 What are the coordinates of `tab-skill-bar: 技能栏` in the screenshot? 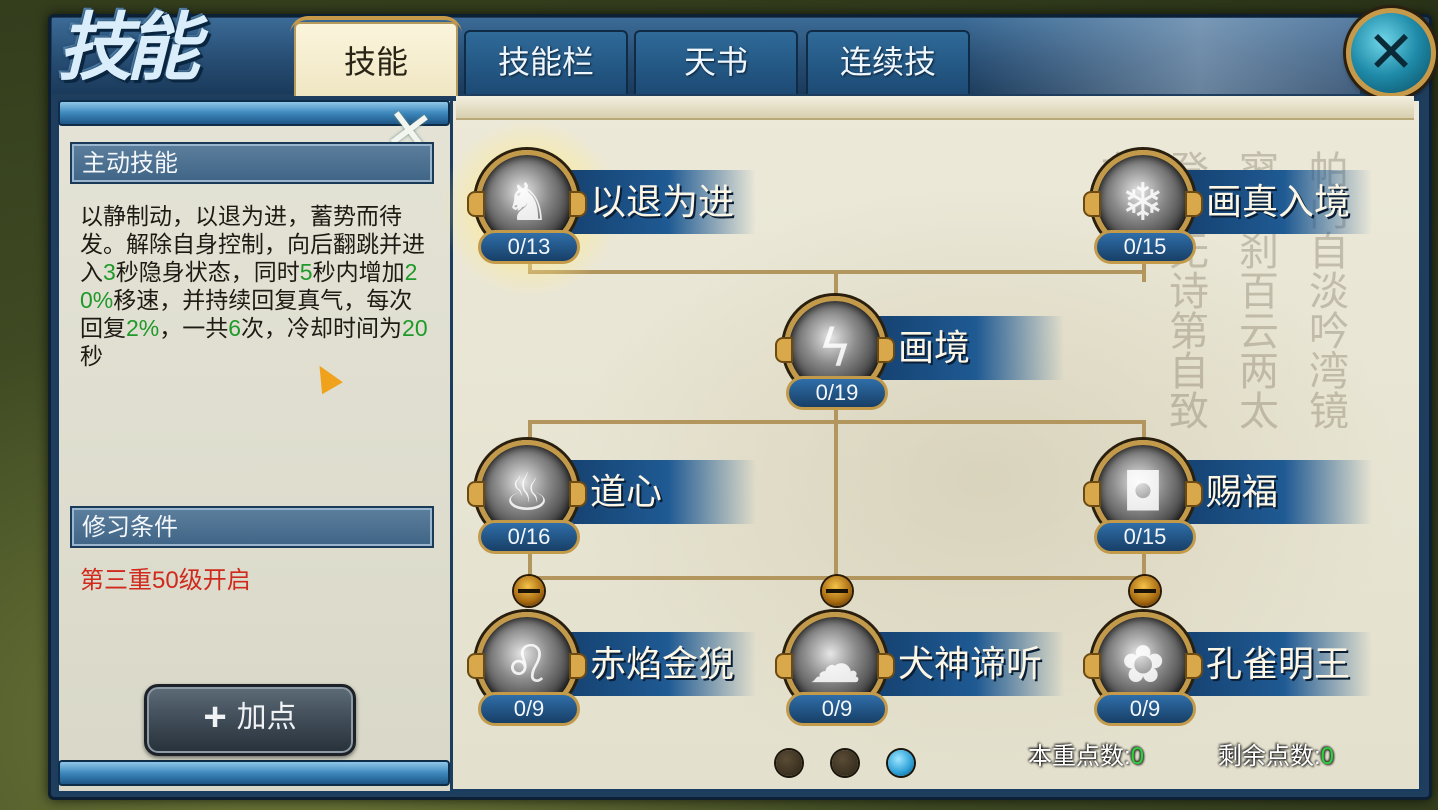 It's located at (546, 62).